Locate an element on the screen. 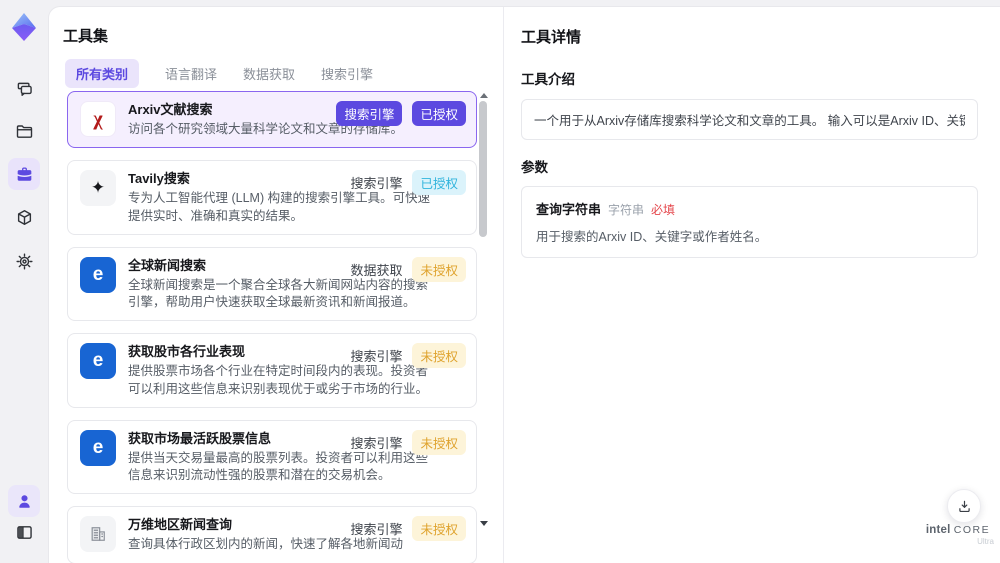  tavily-star-icon: ✦ is located at coordinates (98, 188).